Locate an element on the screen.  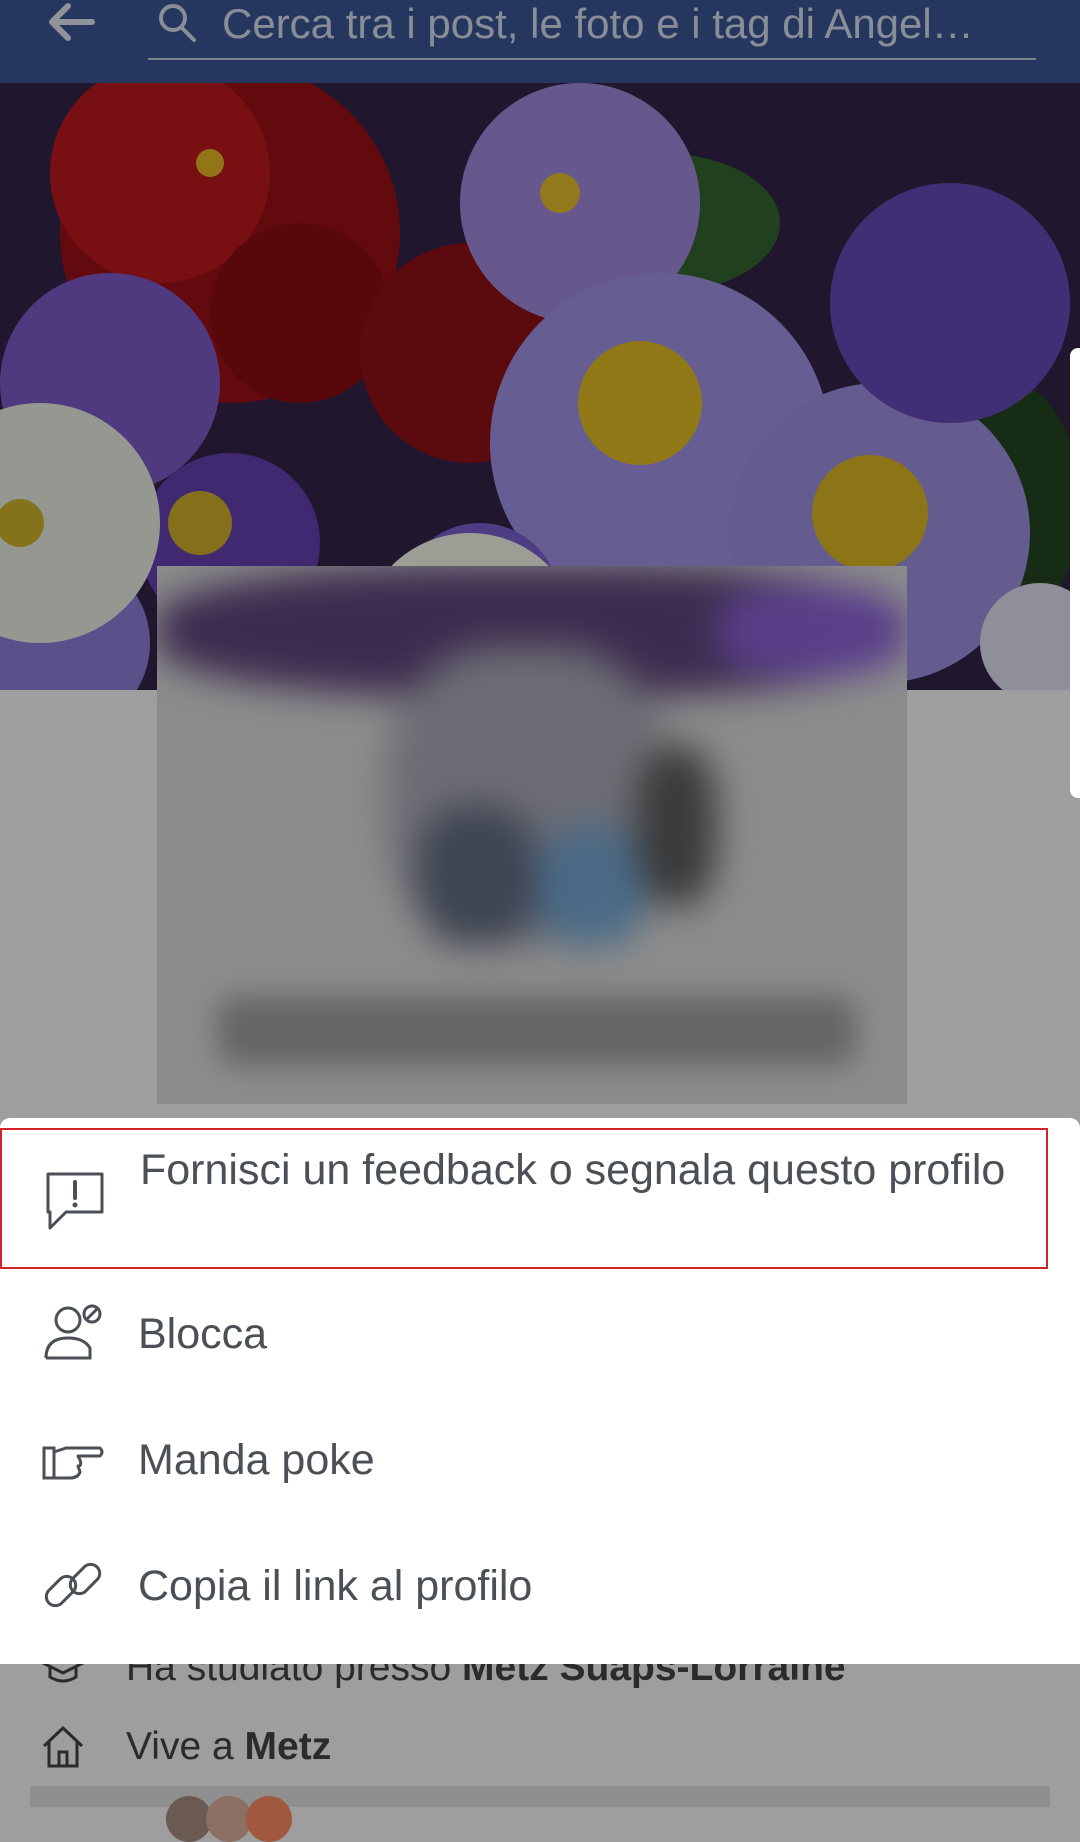
menu-item-block: Blocca is located at coordinates (540, 1334).